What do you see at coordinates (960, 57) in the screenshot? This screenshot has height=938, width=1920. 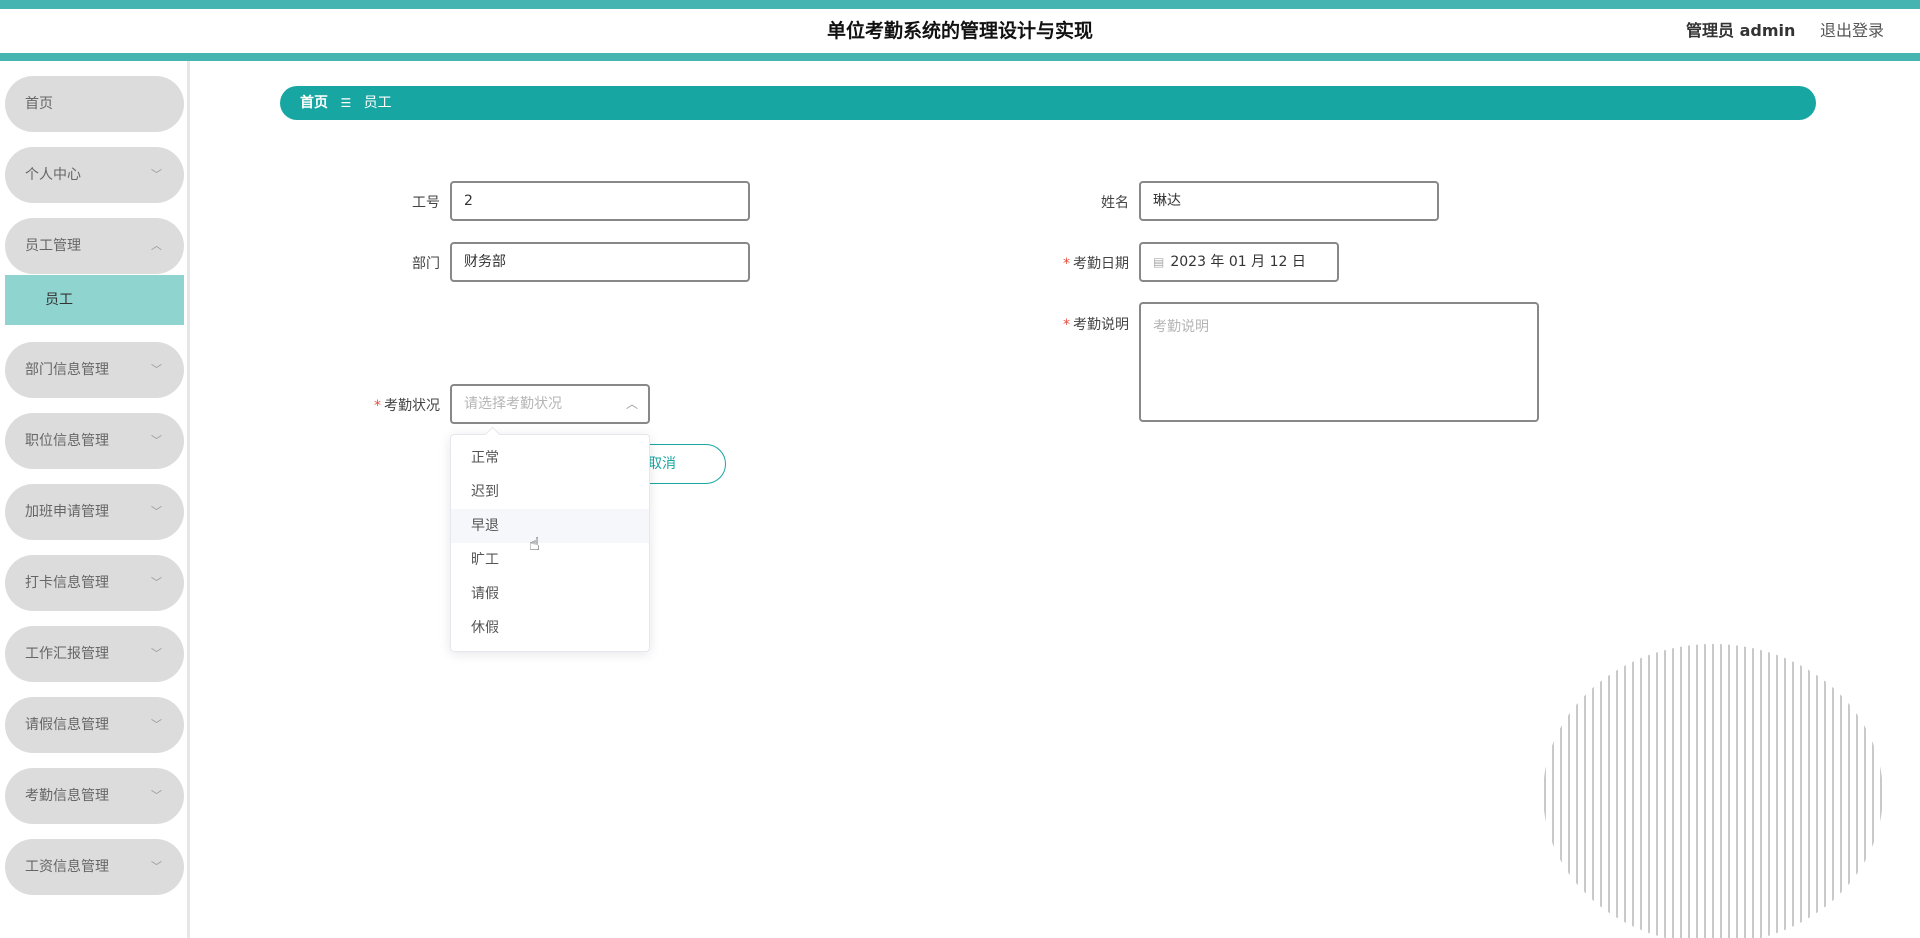 I see `header-accent-line` at bounding box center [960, 57].